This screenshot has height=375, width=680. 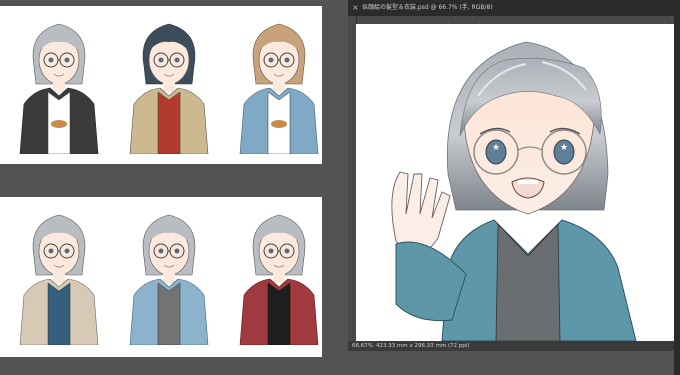 I want to click on document-tab: × 似顔絵の髪型＆衣装.psd @ 66.7% (手, RGB/8), so click(x=514, y=8).